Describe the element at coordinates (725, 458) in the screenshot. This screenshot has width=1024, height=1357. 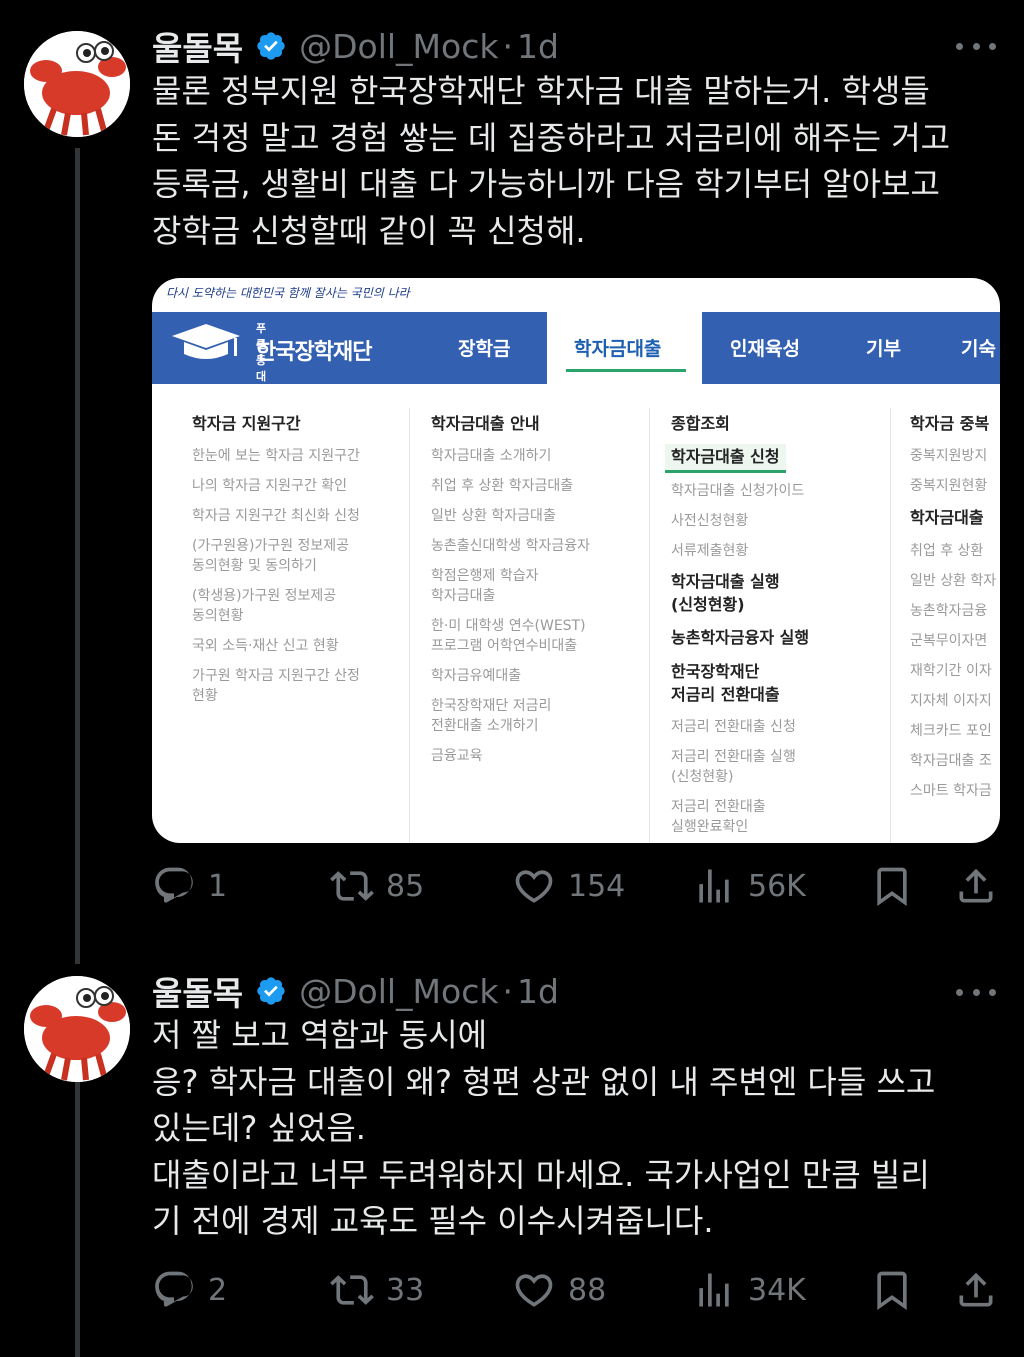
I see `menu-item-loan-apply: 학자금대출 신청` at that location.